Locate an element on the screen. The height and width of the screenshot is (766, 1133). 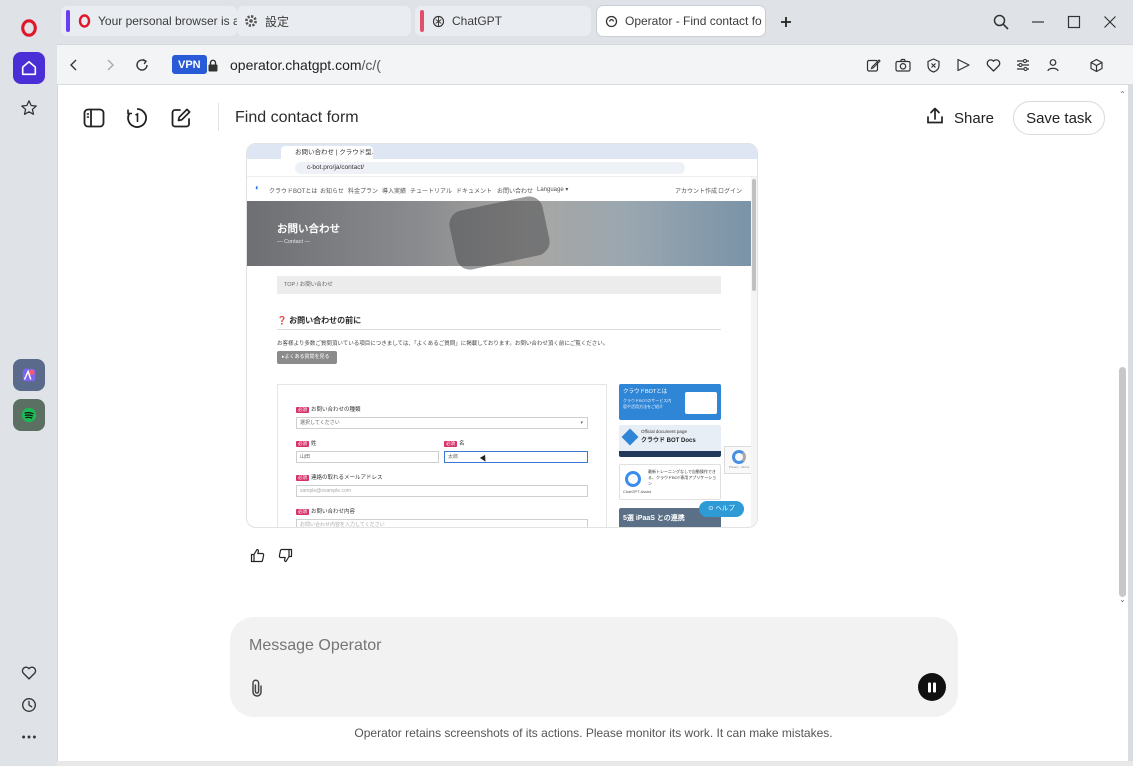
star-icon is located at coordinates (29, 108).